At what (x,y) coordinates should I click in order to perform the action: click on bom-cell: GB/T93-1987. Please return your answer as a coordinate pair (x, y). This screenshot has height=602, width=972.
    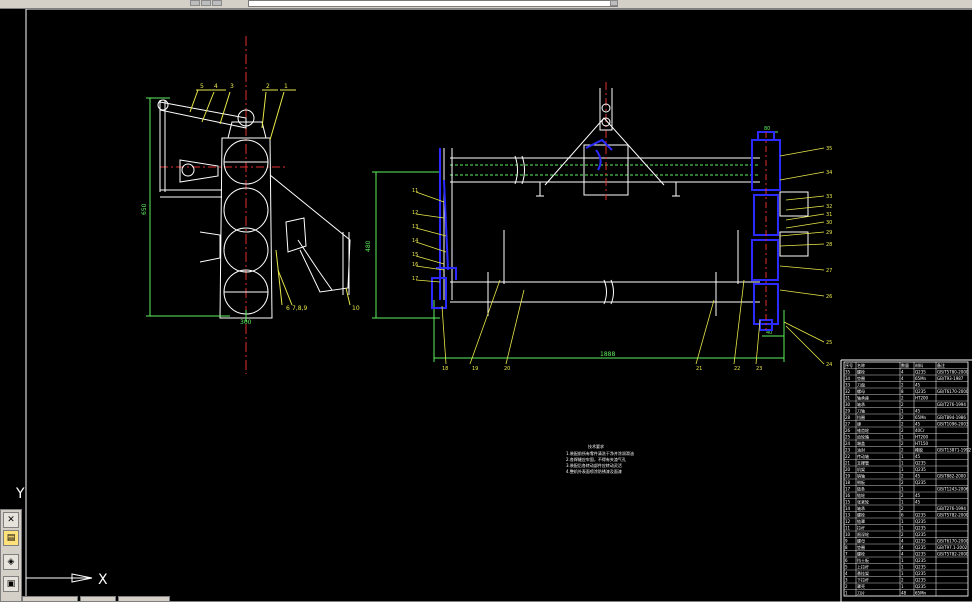
    Looking at the image, I should click on (950, 378).